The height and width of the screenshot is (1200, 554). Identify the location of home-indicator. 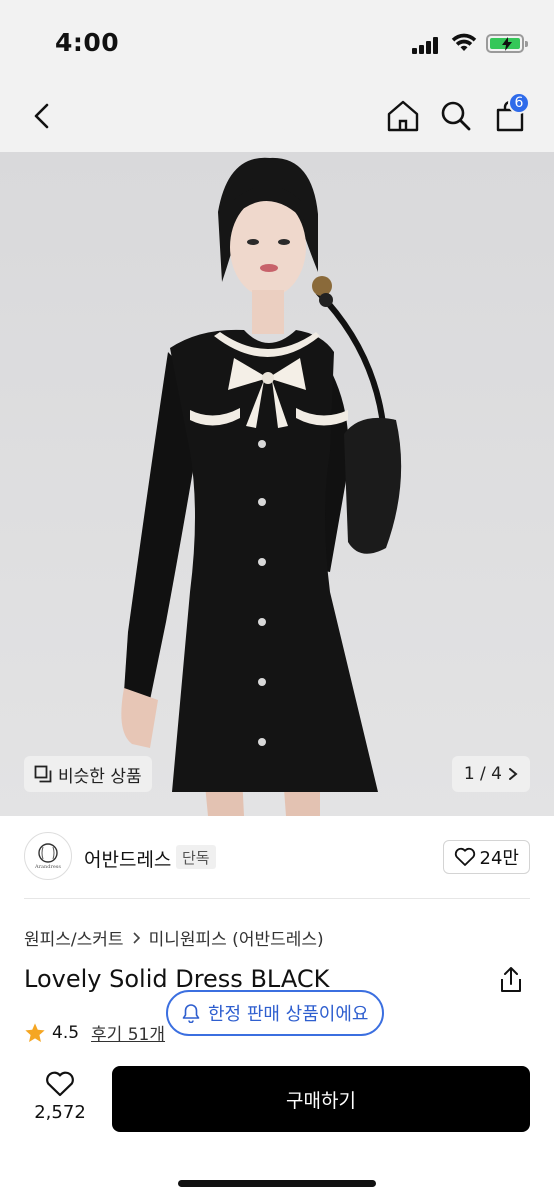
(277, 1183).